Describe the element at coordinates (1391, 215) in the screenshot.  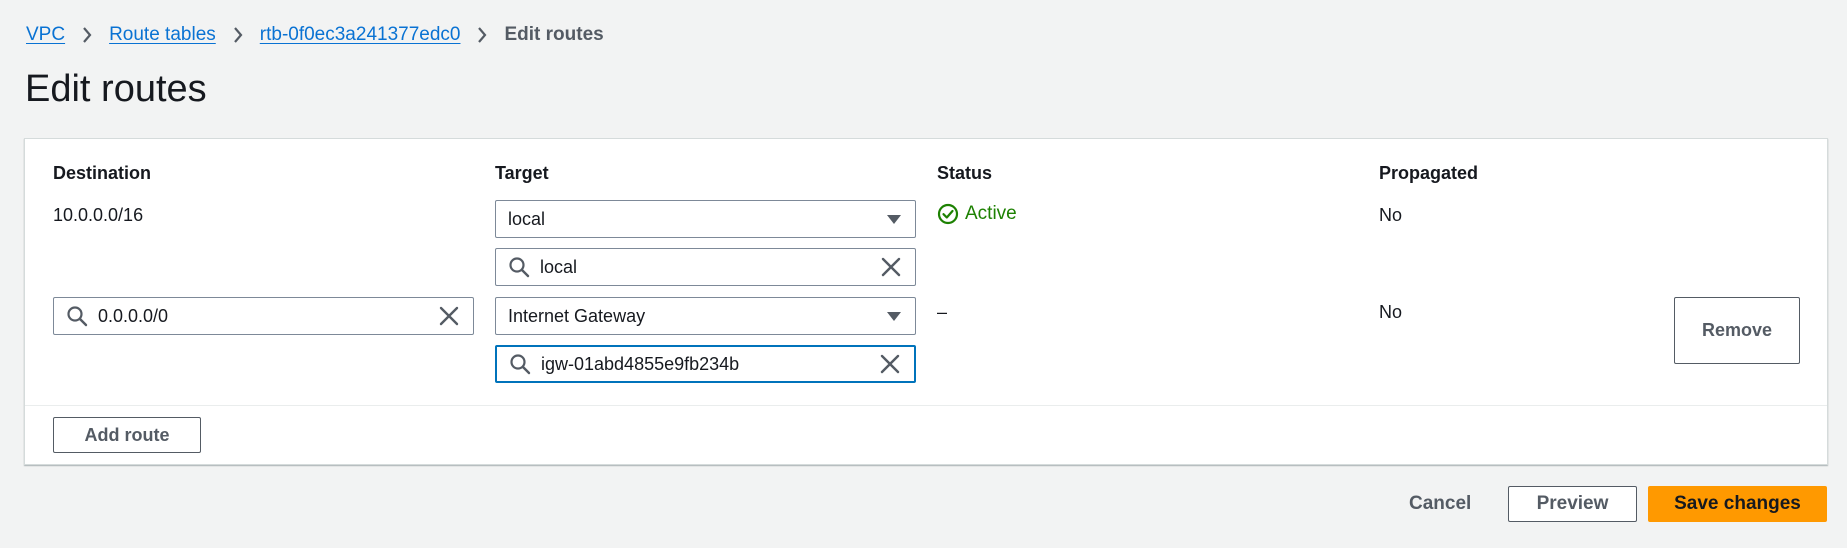
I see `route-1-propagated: No` at that location.